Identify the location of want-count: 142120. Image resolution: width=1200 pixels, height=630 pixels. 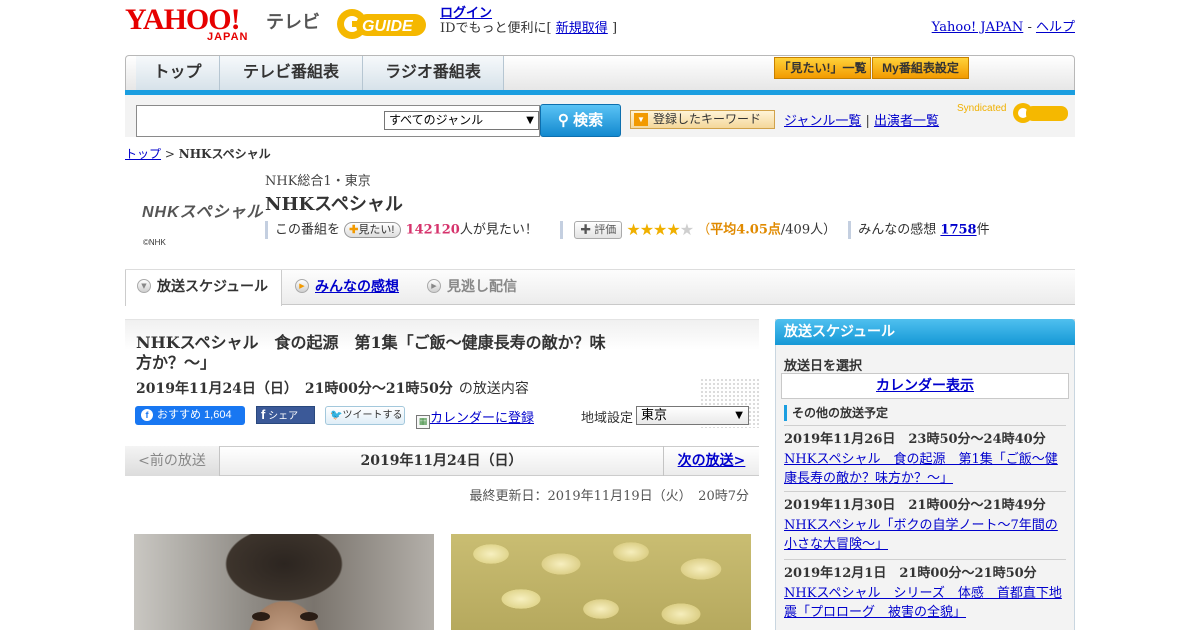
(432, 230).